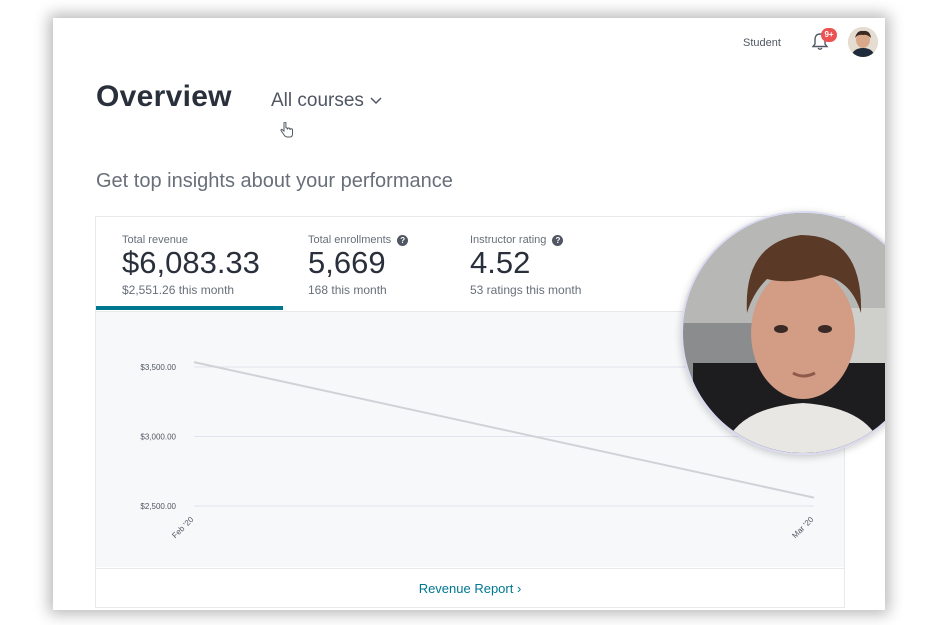  What do you see at coordinates (191, 262) in the screenshot?
I see `metric-value: $6,083.33` at bounding box center [191, 262].